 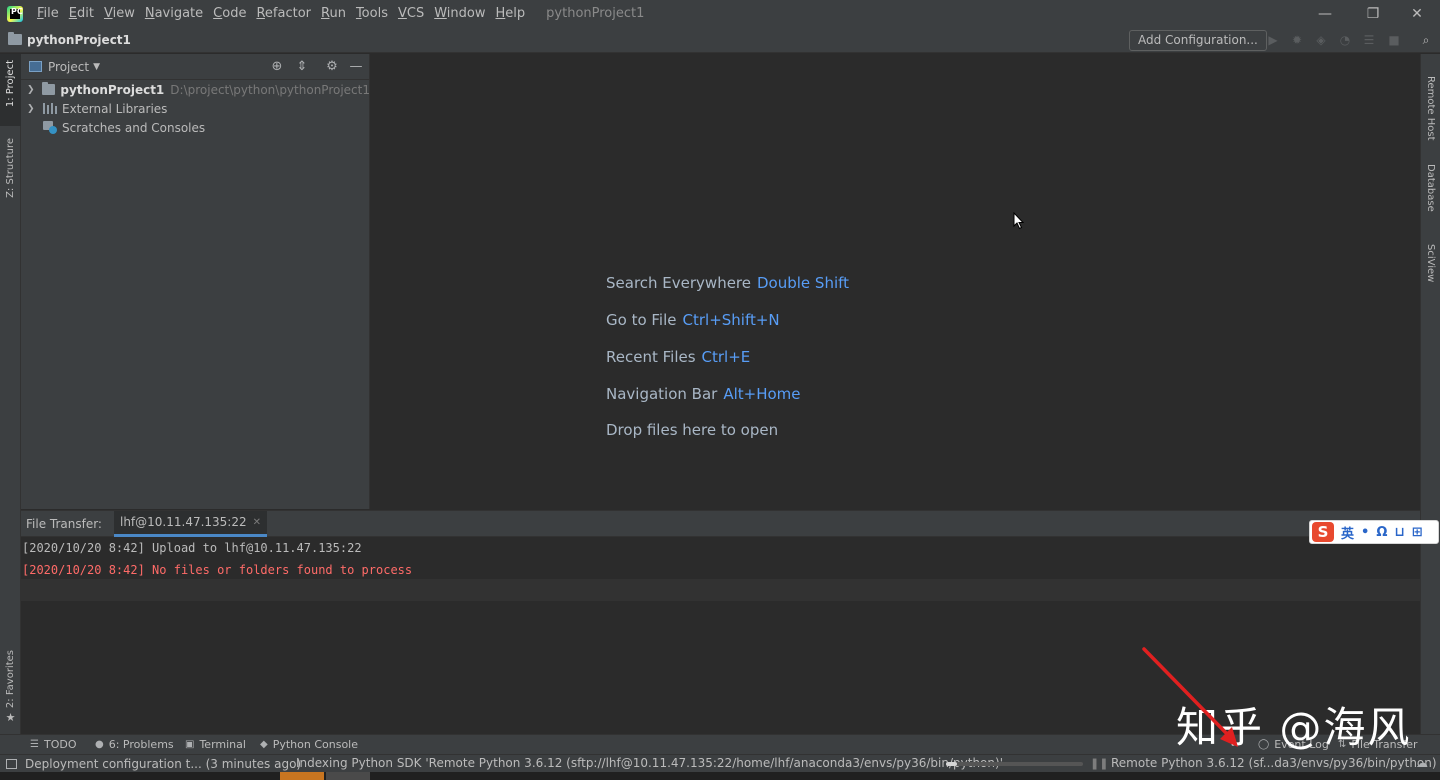 I want to click on menu-edit: Edit, so click(x=81, y=13).